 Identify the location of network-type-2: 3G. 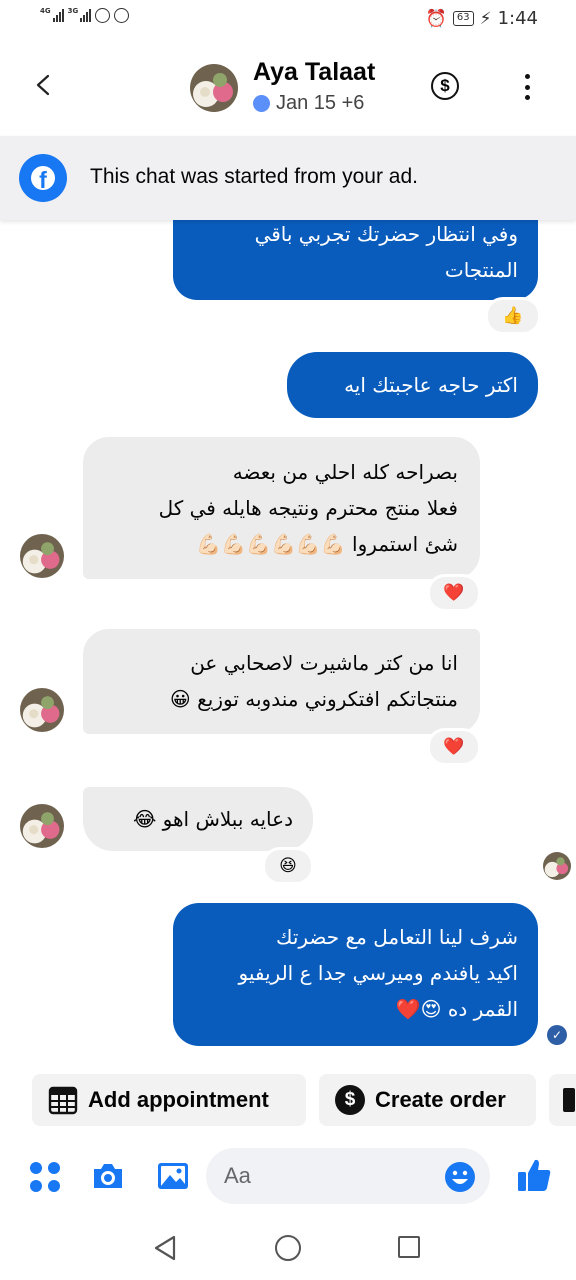
(73, 11).